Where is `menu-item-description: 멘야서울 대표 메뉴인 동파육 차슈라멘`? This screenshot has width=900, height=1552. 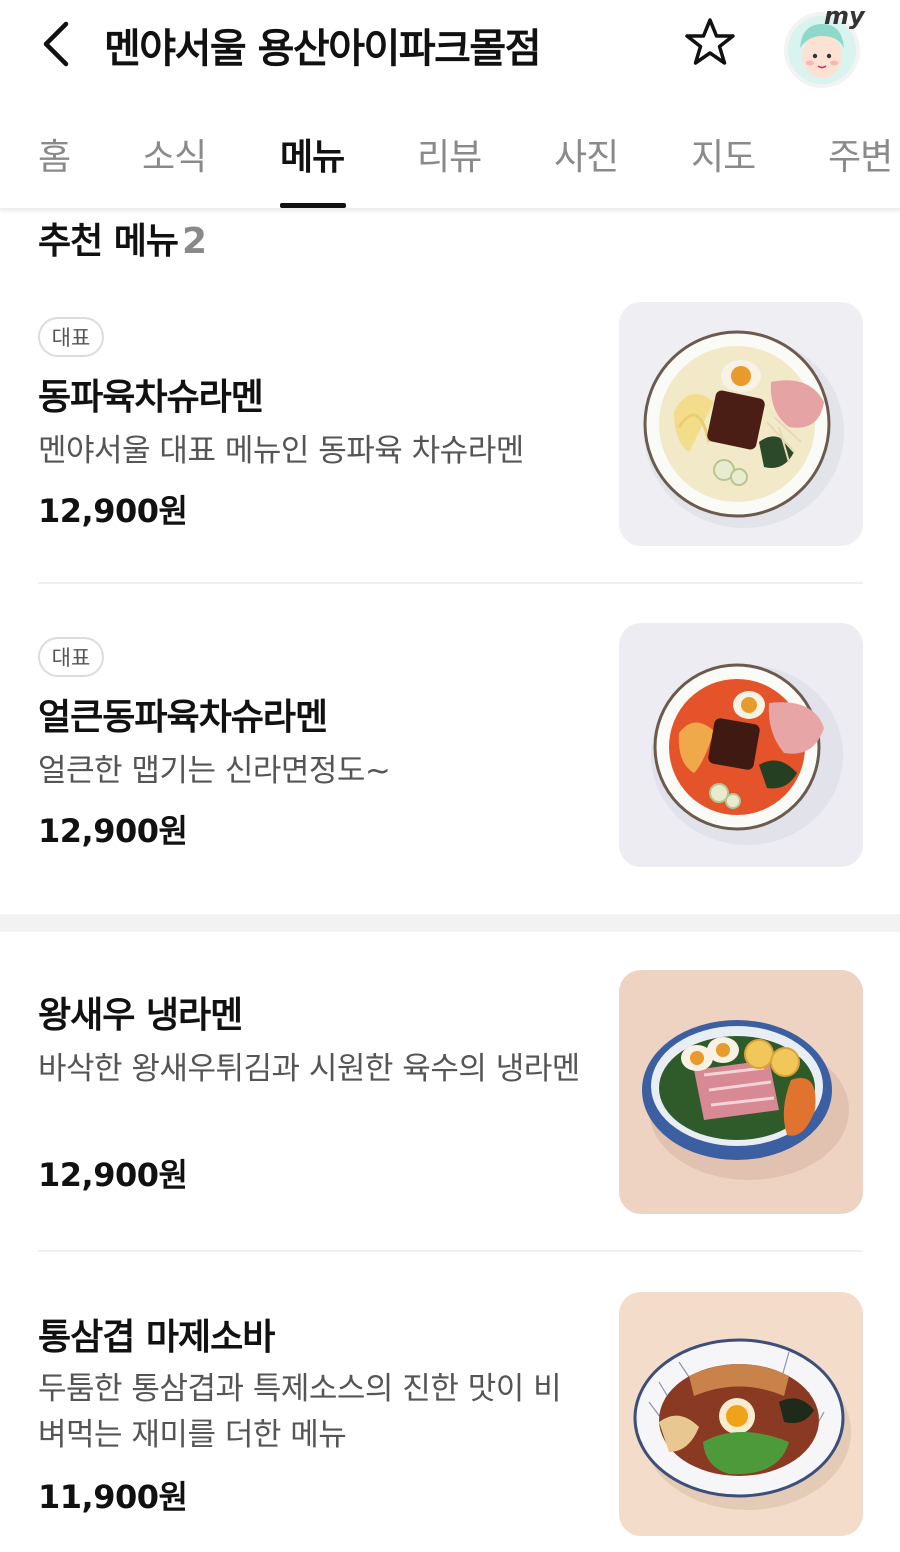 menu-item-description: 멘야서울 대표 메뉴인 동파육 차슈라멘 is located at coordinates (281, 451).